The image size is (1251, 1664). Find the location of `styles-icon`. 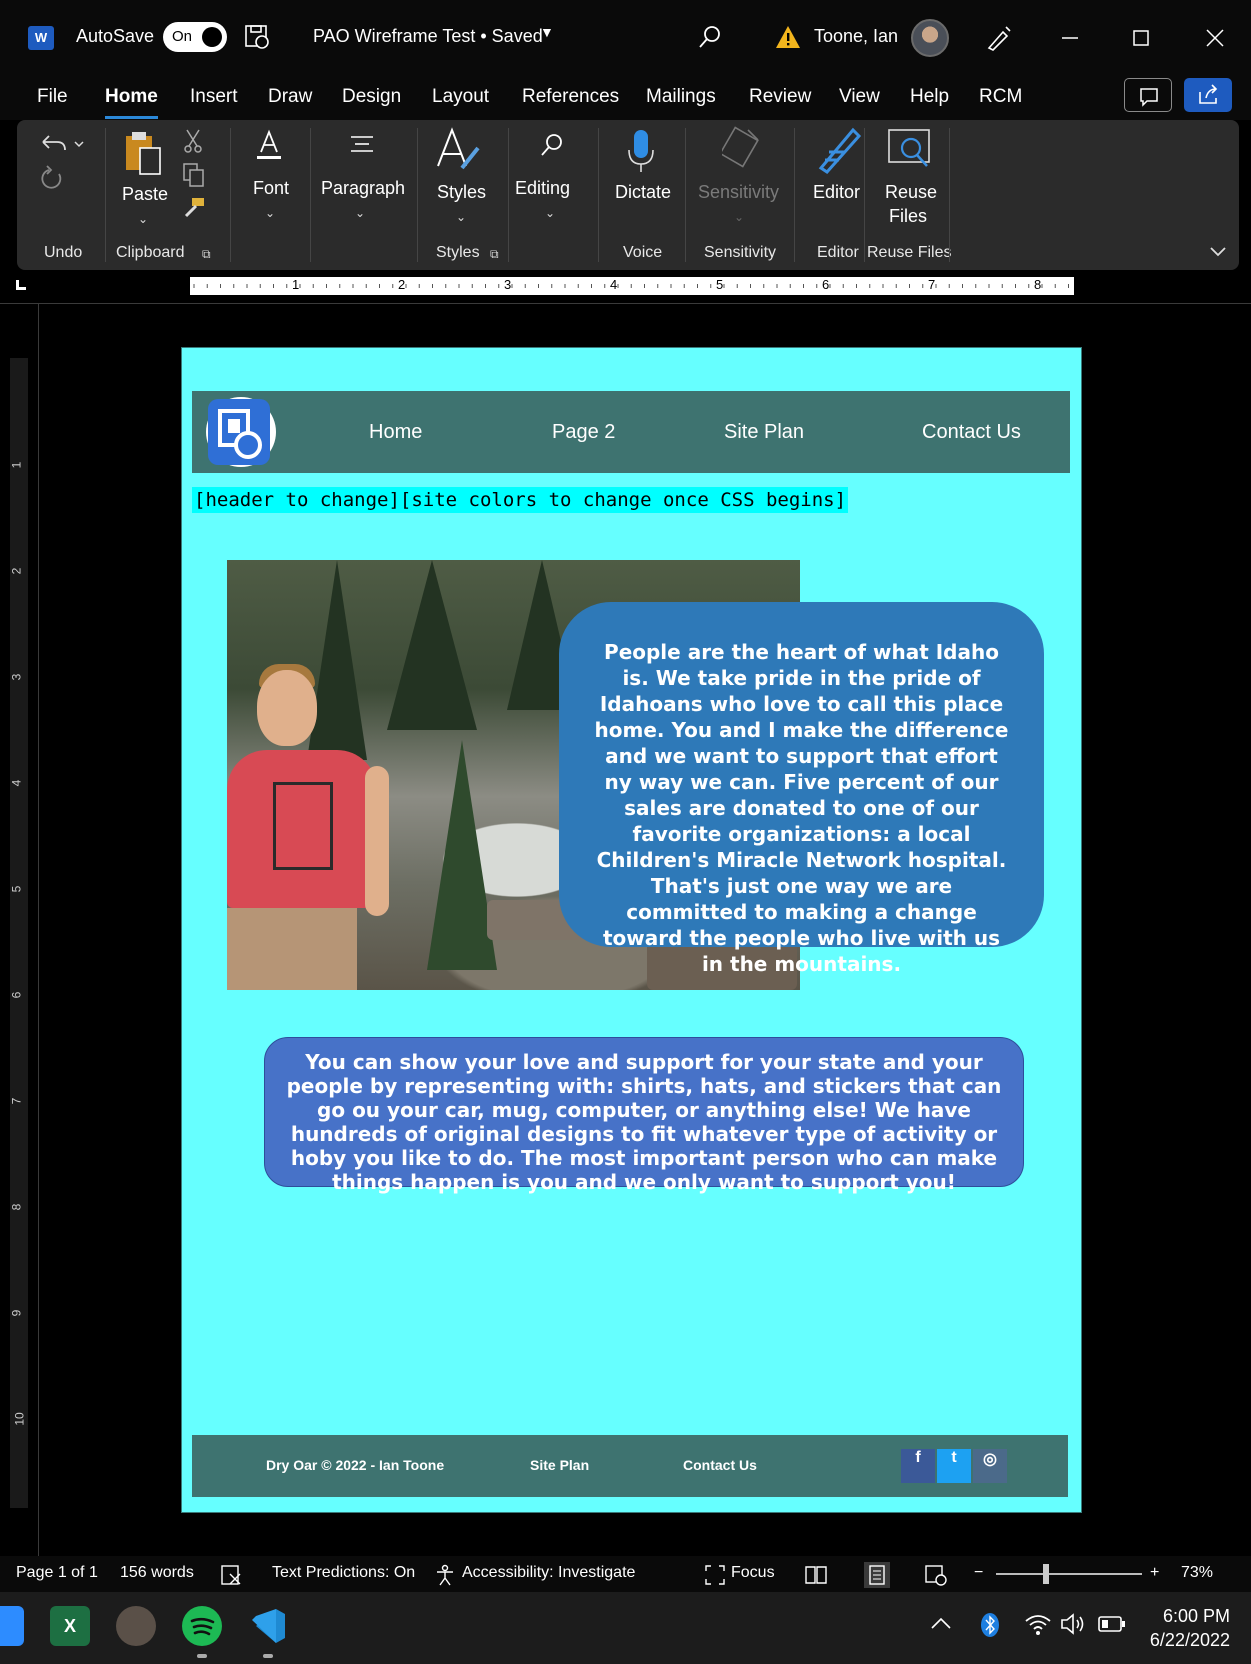

styles-icon is located at coordinates (458, 150).